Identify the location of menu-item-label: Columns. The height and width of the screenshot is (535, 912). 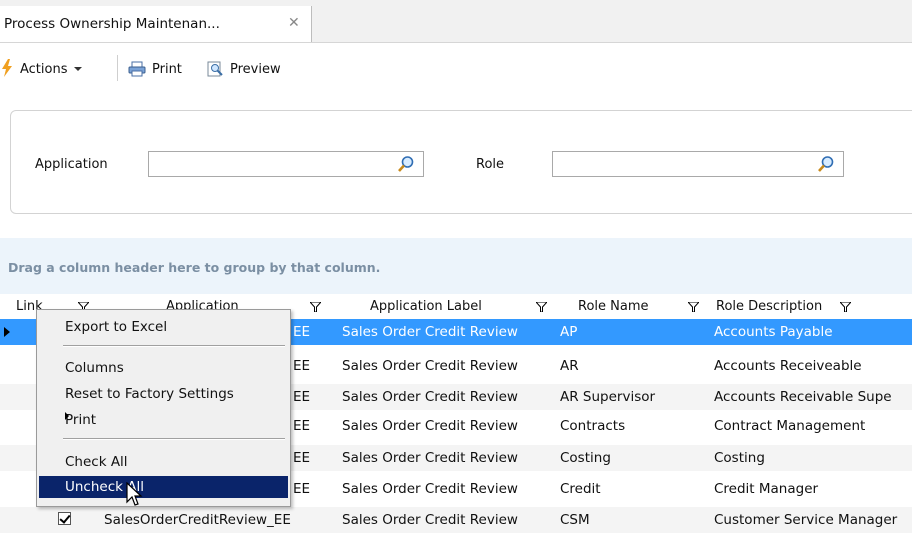
(94, 368).